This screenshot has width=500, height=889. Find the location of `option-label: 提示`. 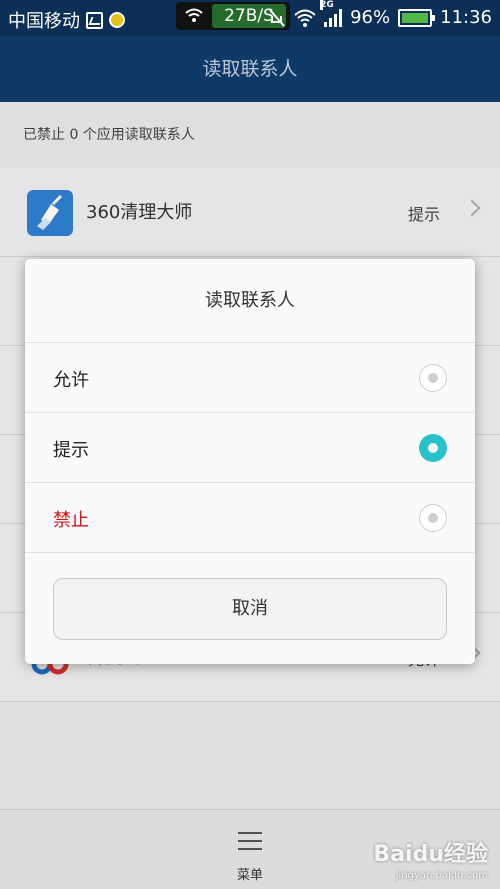

option-label: 提示 is located at coordinates (71, 450).